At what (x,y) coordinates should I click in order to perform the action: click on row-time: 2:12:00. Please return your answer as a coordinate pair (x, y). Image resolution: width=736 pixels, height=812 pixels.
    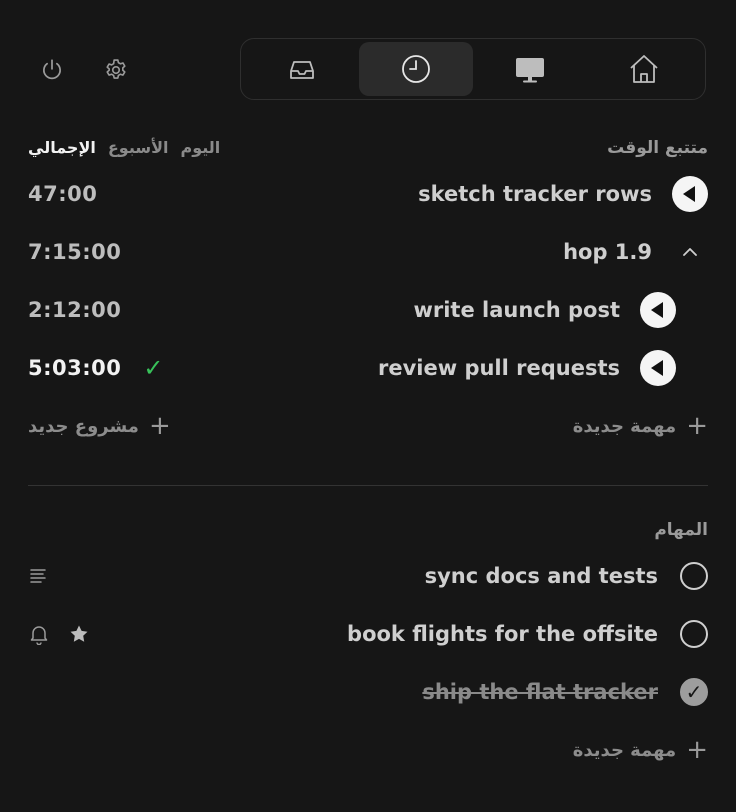
    Looking at the image, I should click on (75, 310).